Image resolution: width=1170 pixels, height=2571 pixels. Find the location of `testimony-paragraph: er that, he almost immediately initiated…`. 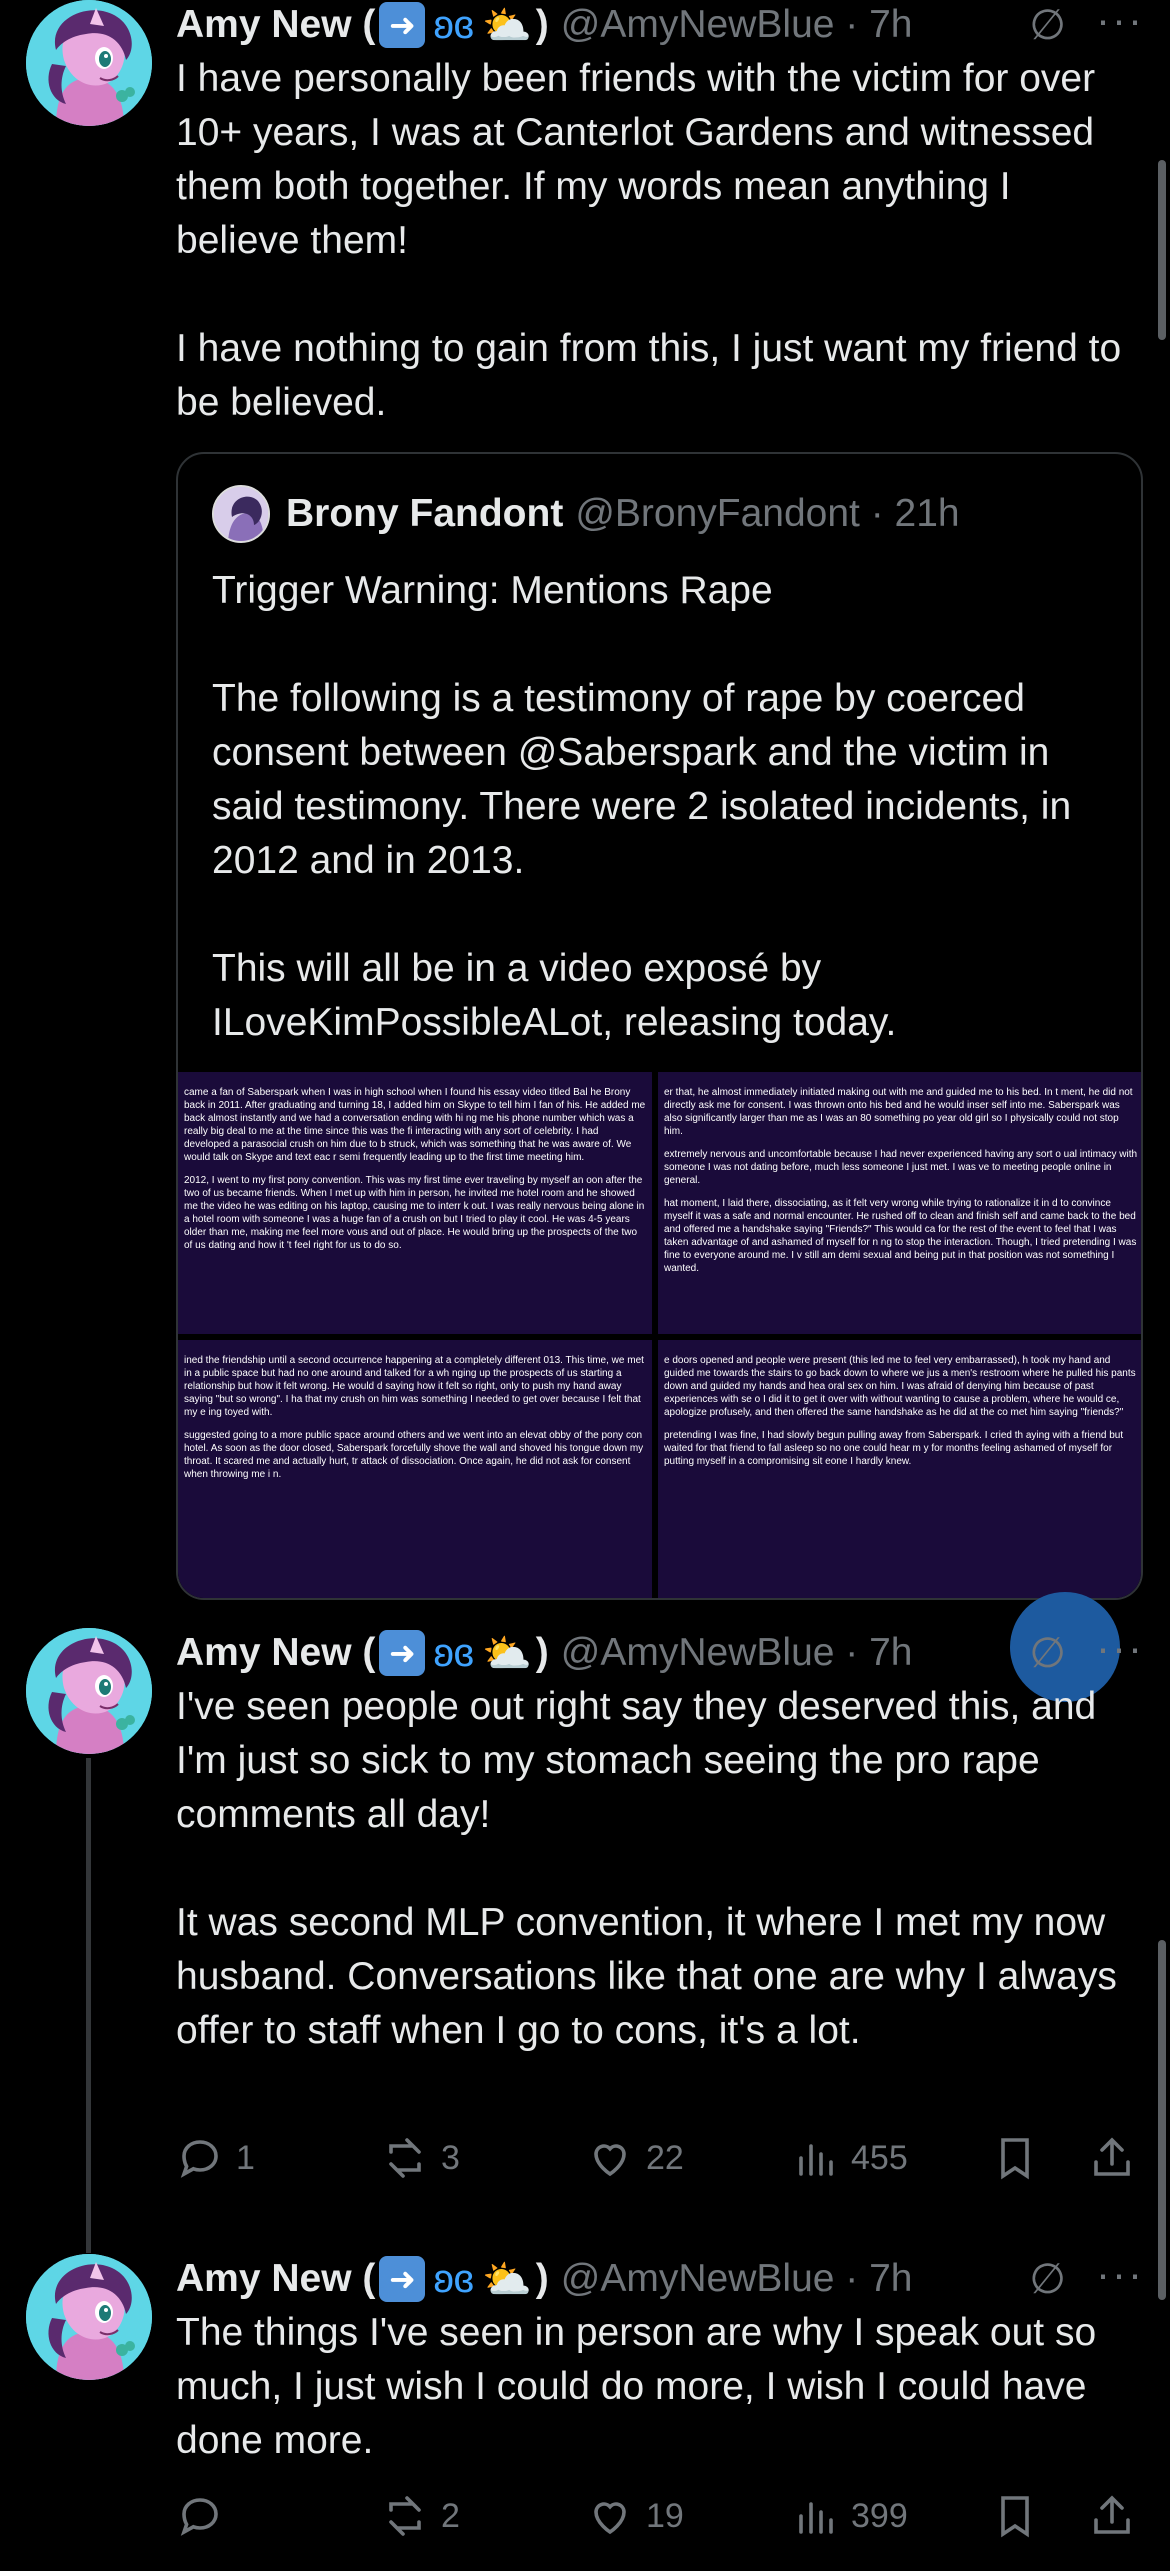

testimony-paragraph: er that, he almost immediately initiated… is located at coordinates (898, 1112).